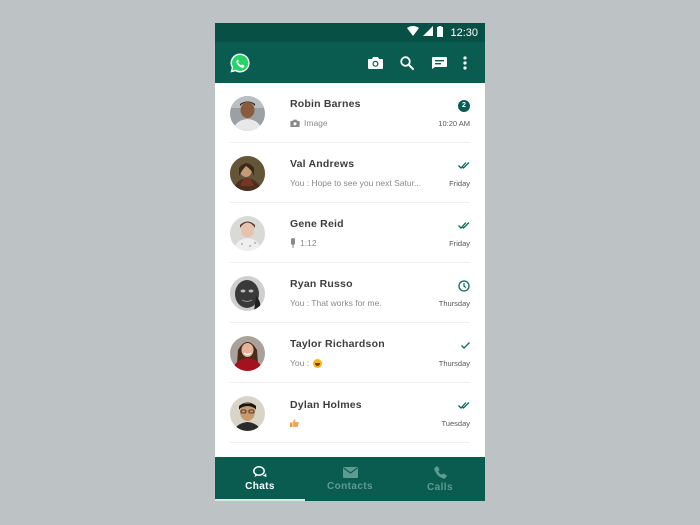 The width and height of the screenshot is (700, 525). Describe the element at coordinates (325, 104) in the screenshot. I see `contact-name: Robin Barnes` at that location.